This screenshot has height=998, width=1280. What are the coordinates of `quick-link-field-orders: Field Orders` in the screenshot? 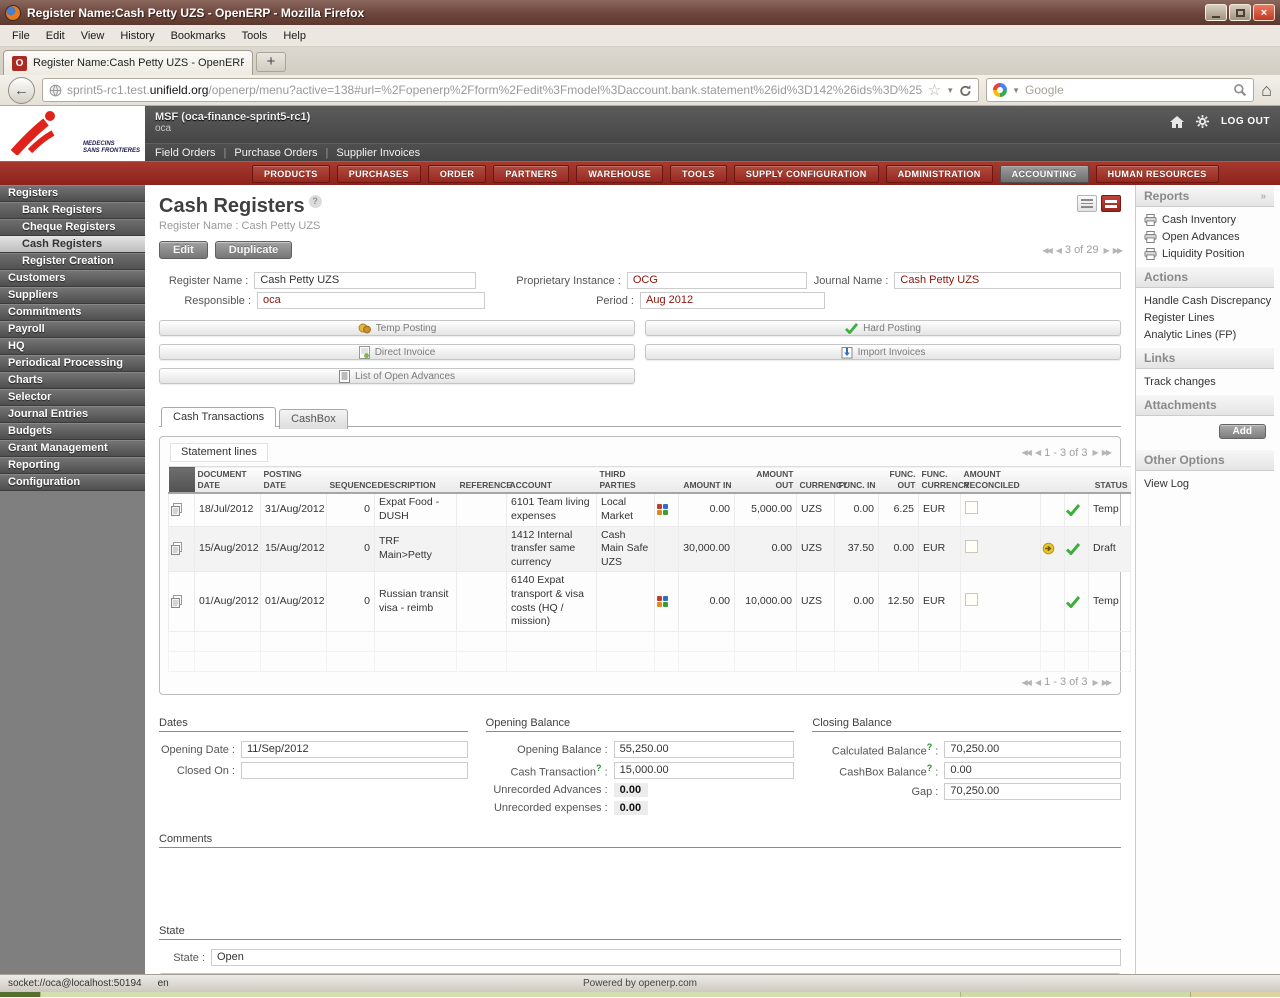 It's located at (185, 153).